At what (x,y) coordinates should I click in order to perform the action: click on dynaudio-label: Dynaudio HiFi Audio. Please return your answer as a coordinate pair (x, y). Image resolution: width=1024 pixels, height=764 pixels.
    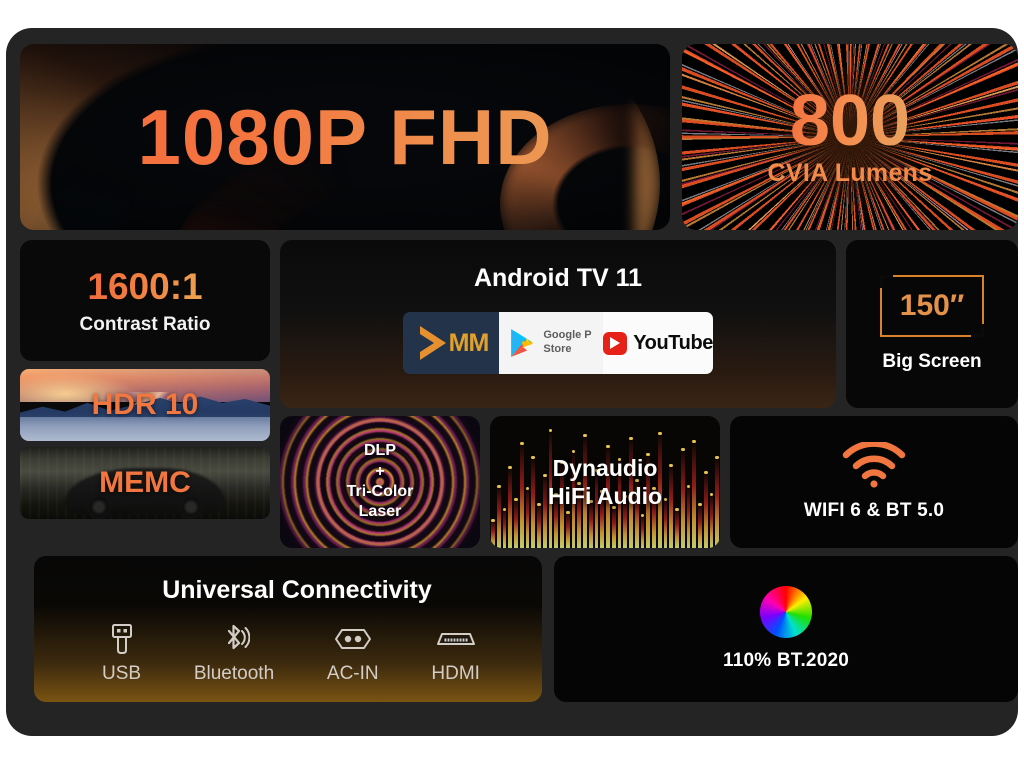
    Looking at the image, I should click on (605, 481).